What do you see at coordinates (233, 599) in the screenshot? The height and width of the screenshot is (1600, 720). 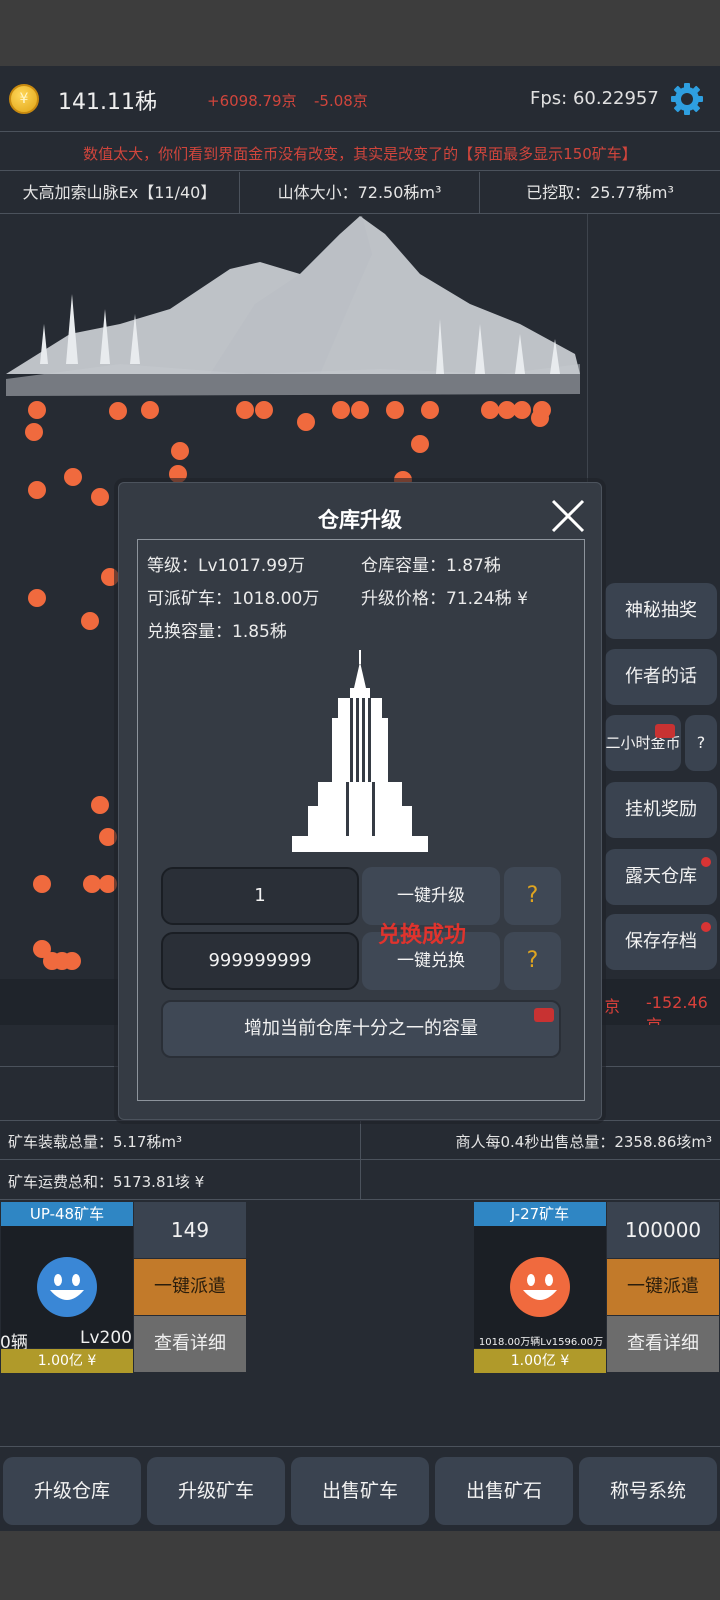 I see `dispatchable-carts: 可派矿车：1018.00万` at bounding box center [233, 599].